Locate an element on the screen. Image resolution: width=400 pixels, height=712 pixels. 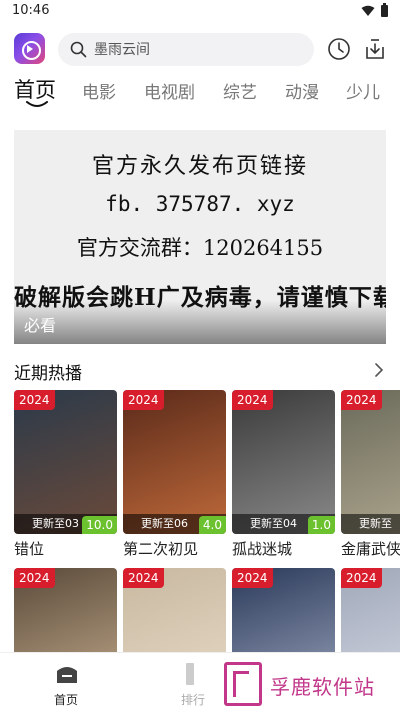
banner-line: 官方交流群：120264155 is located at coordinates (200, 248).